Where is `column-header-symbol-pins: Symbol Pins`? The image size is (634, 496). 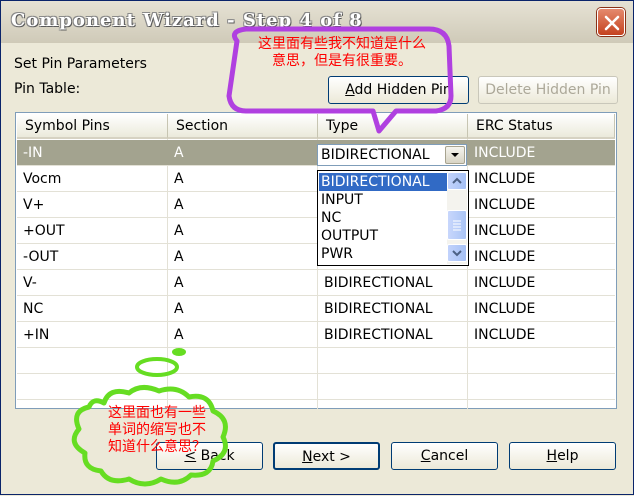 column-header-symbol-pins: Symbol Pins is located at coordinates (92, 126).